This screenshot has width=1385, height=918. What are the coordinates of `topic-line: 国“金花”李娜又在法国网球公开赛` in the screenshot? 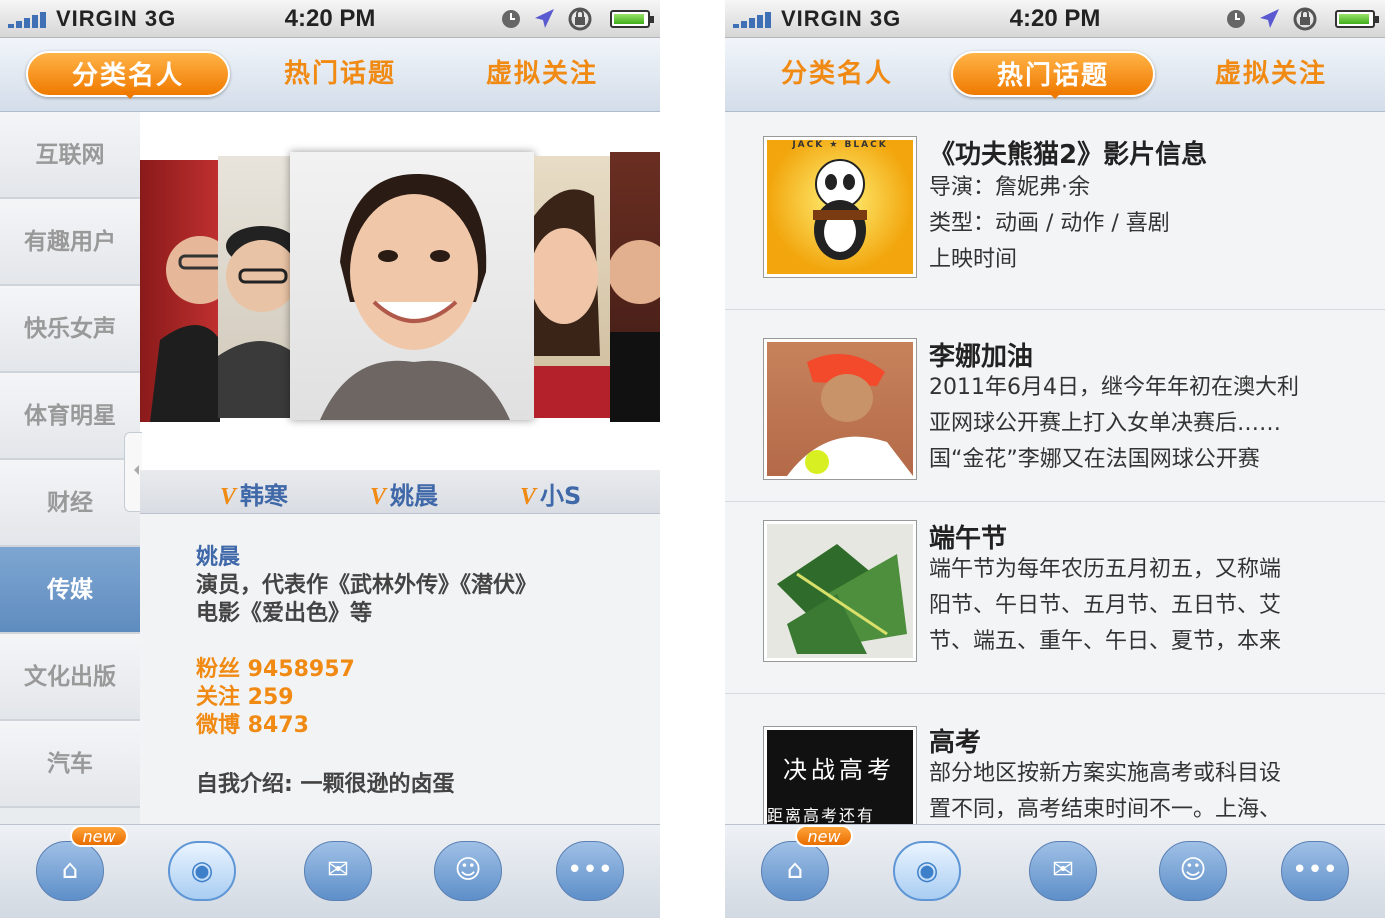 It's located at (1094, 459).